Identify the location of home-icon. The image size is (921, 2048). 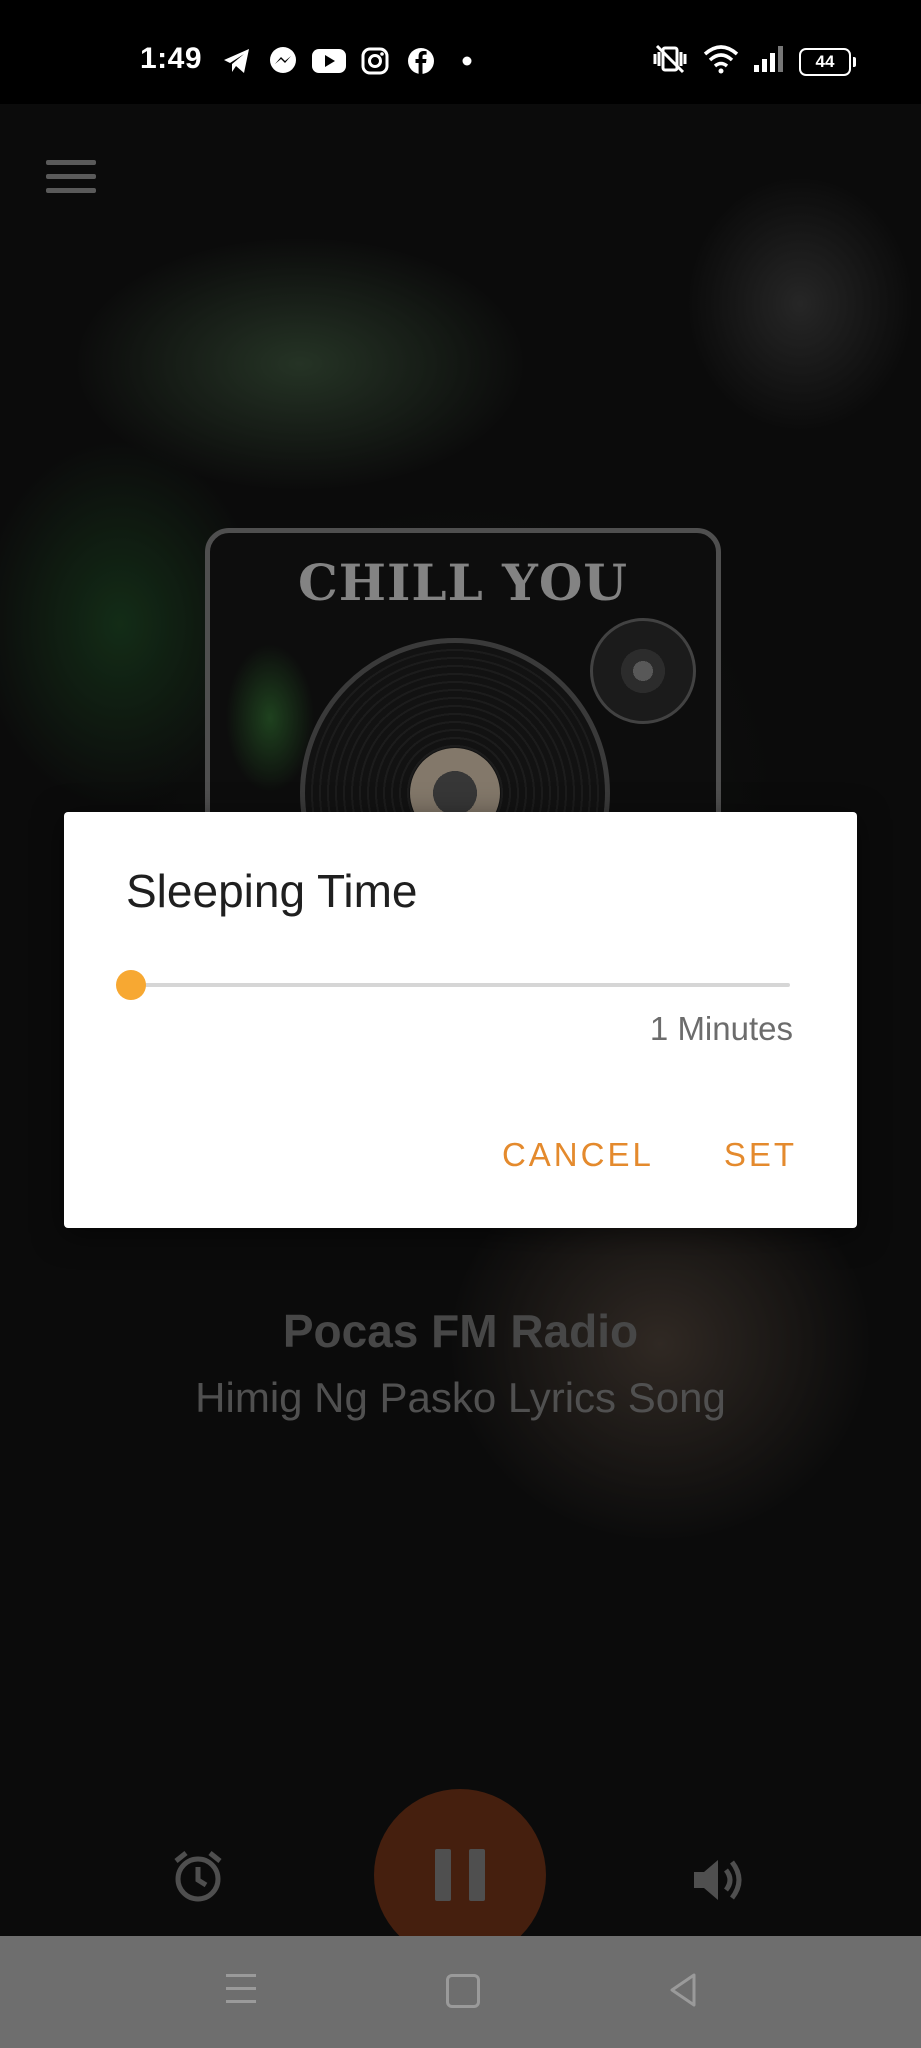
(463, 1991).